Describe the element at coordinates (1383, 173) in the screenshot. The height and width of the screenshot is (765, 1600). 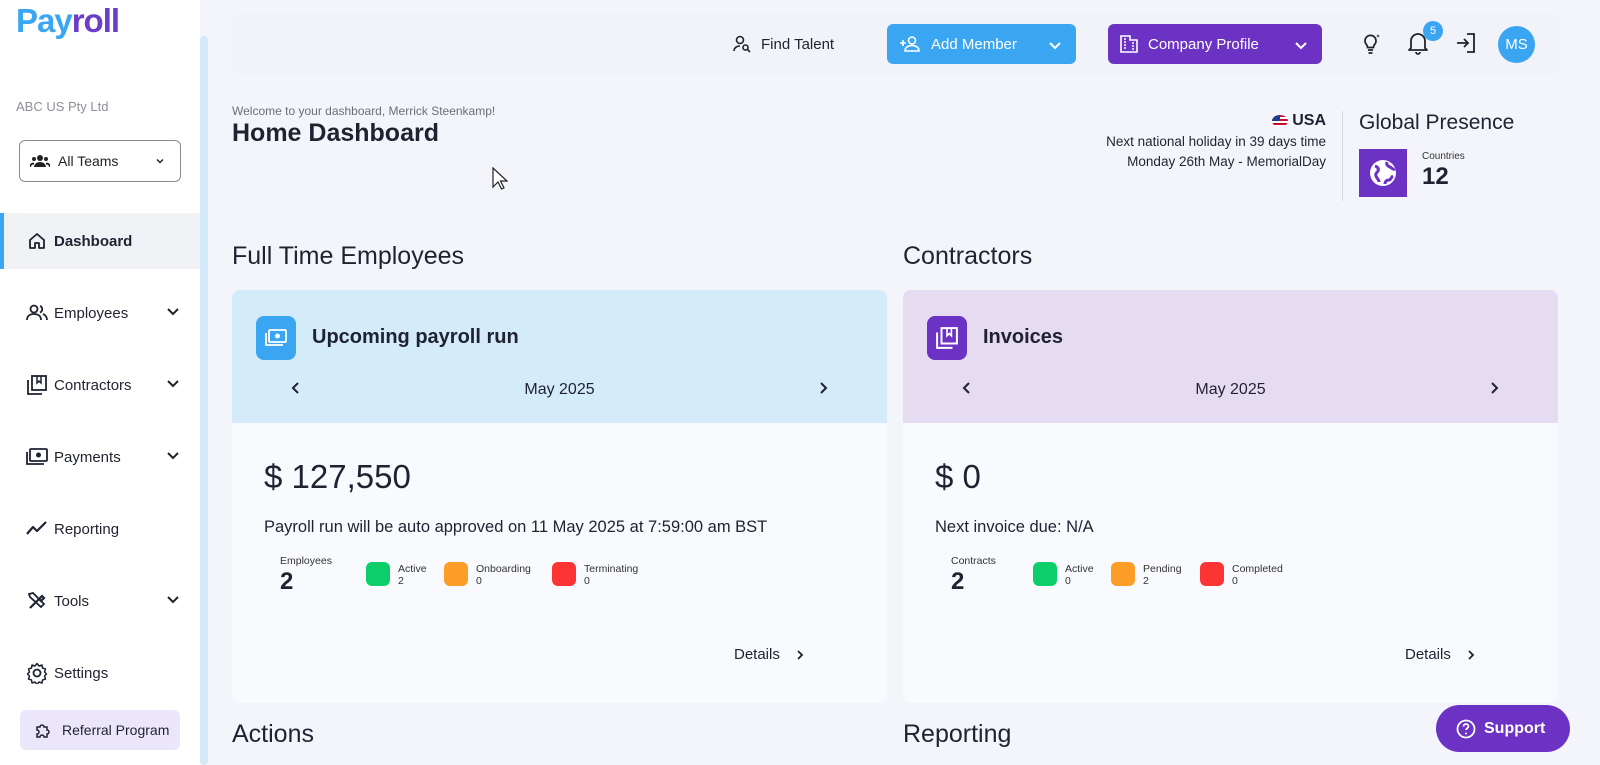
I see `globe-icon` at that location.